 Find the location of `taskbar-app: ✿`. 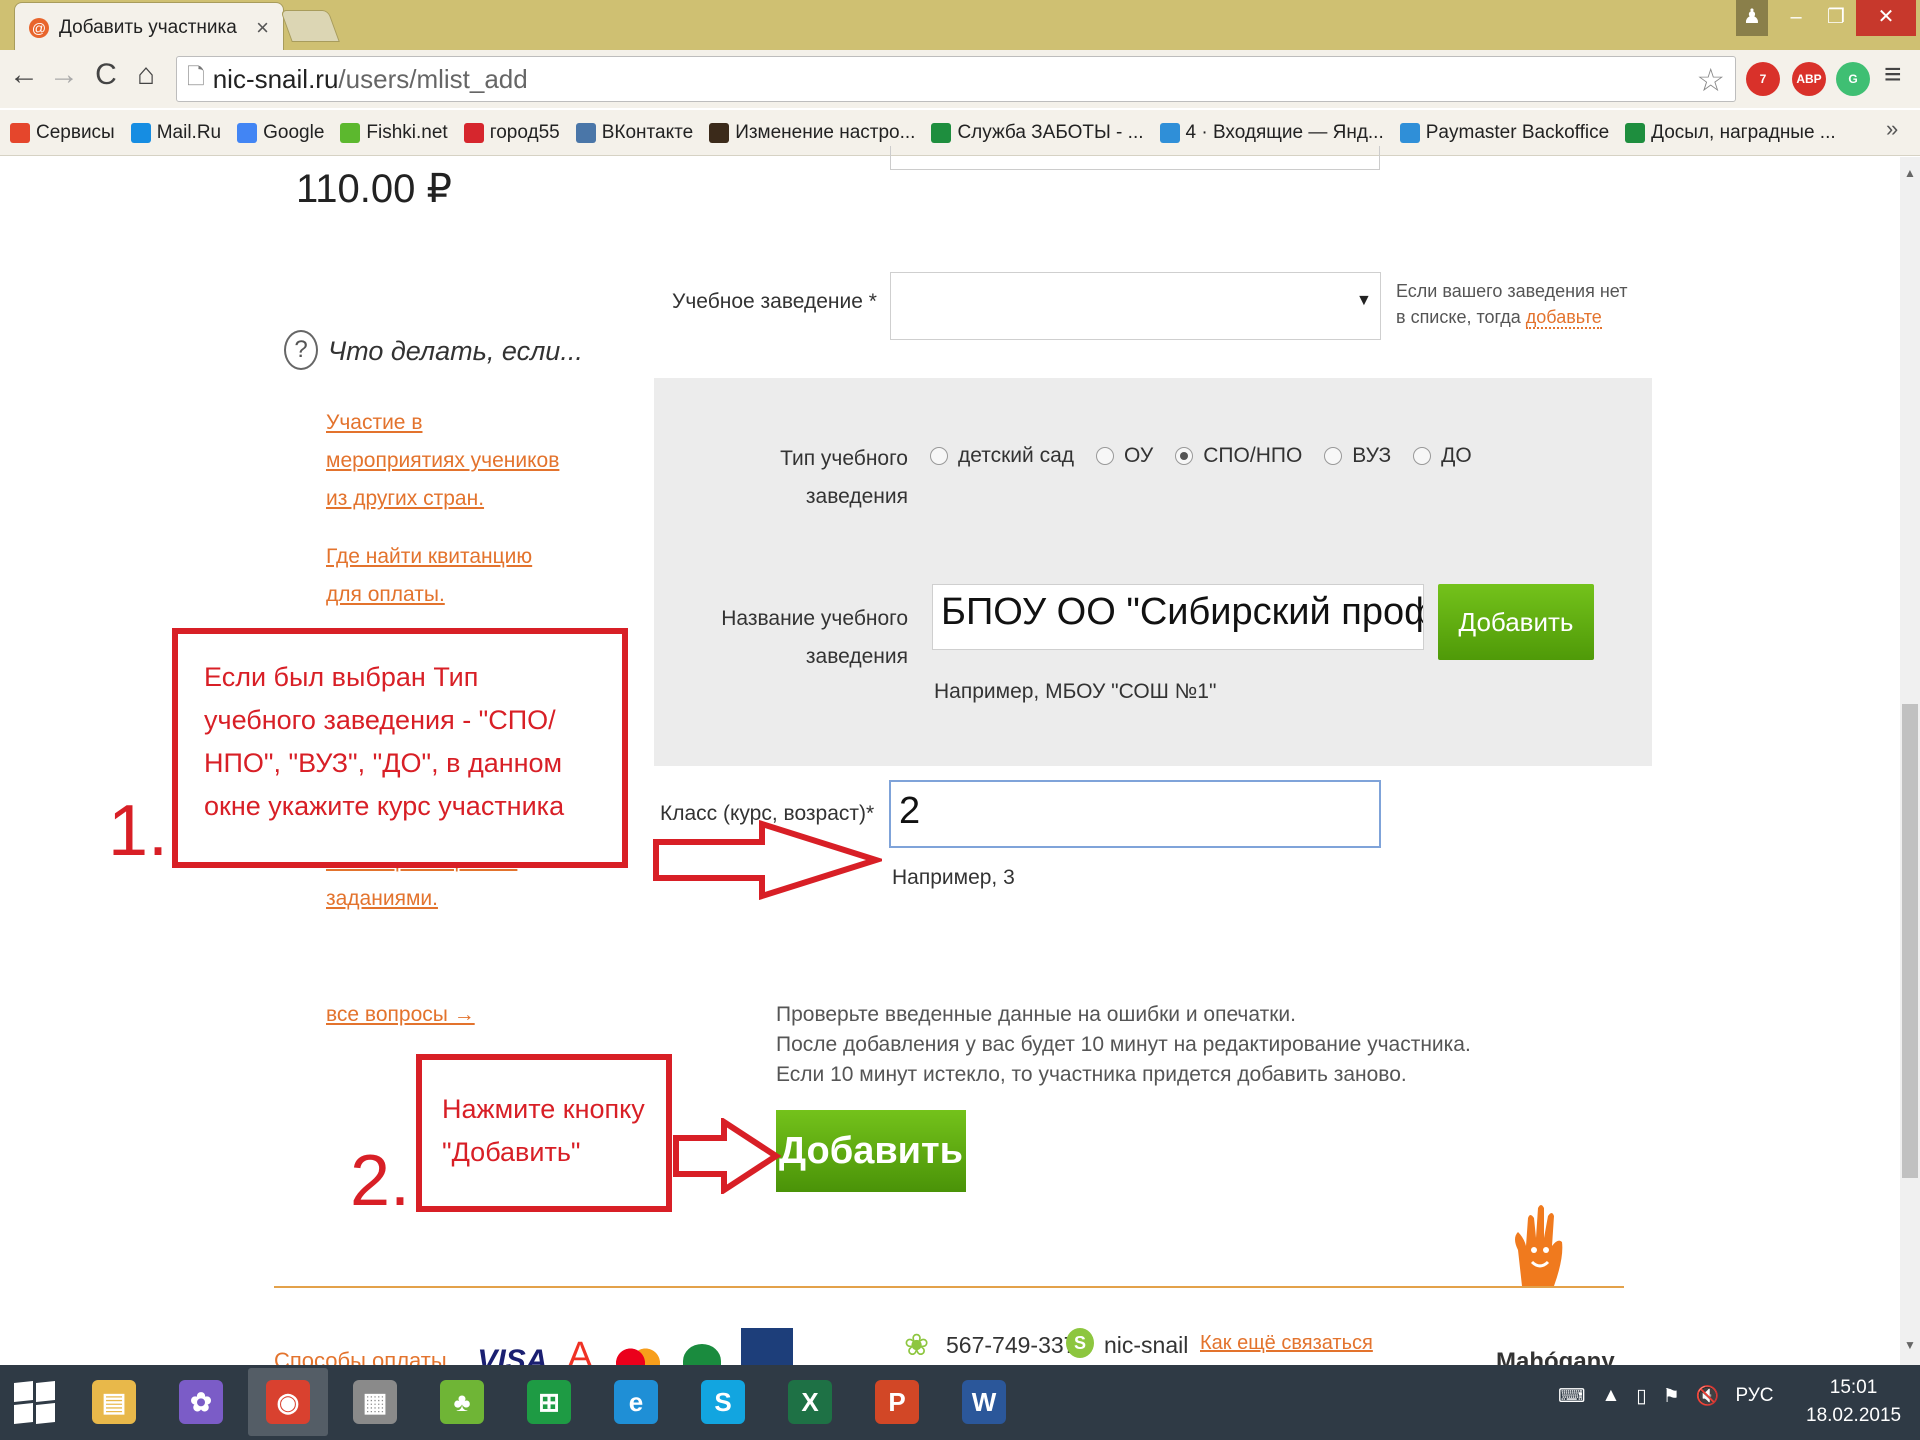

taskbar-app: ✿ is located at coordinates (201, 1402).